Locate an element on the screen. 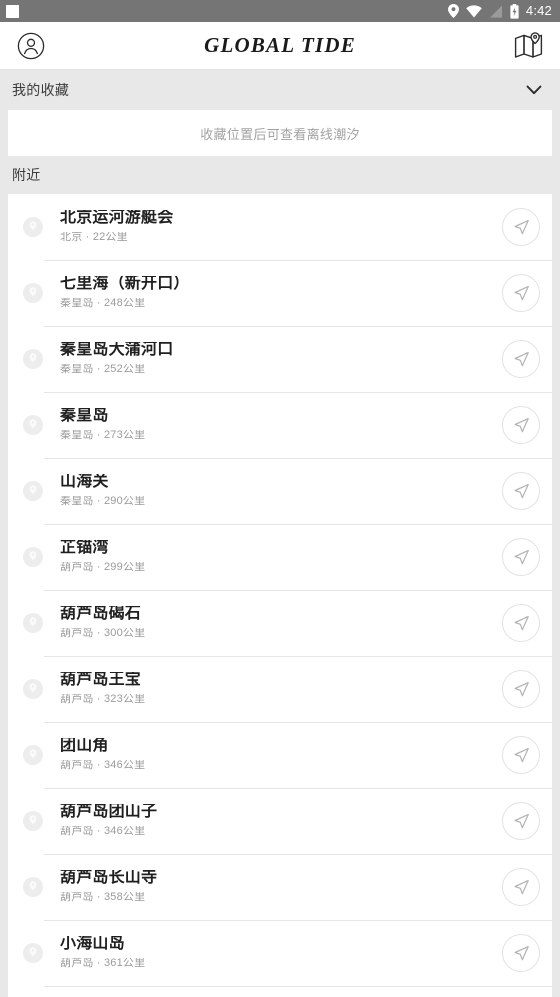  list-item-text: 秦皇岛大蒲河口 秦皇岛 · 252公里 is located at coordinates (277, 358).